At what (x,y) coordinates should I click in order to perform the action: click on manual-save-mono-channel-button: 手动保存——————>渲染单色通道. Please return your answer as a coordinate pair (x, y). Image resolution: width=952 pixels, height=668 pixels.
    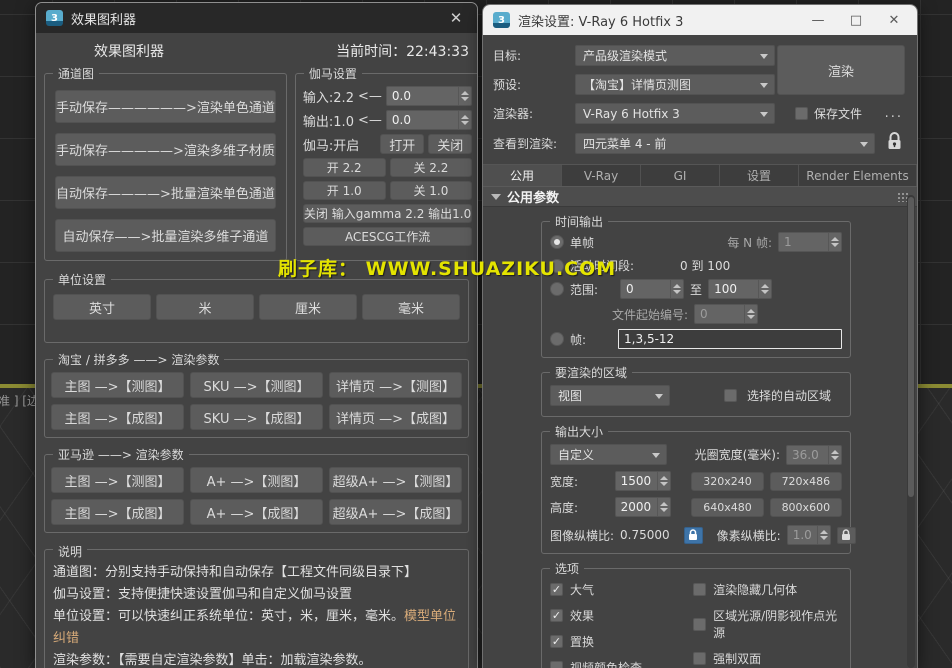
    Looking at the image, I should click on (165, 106).